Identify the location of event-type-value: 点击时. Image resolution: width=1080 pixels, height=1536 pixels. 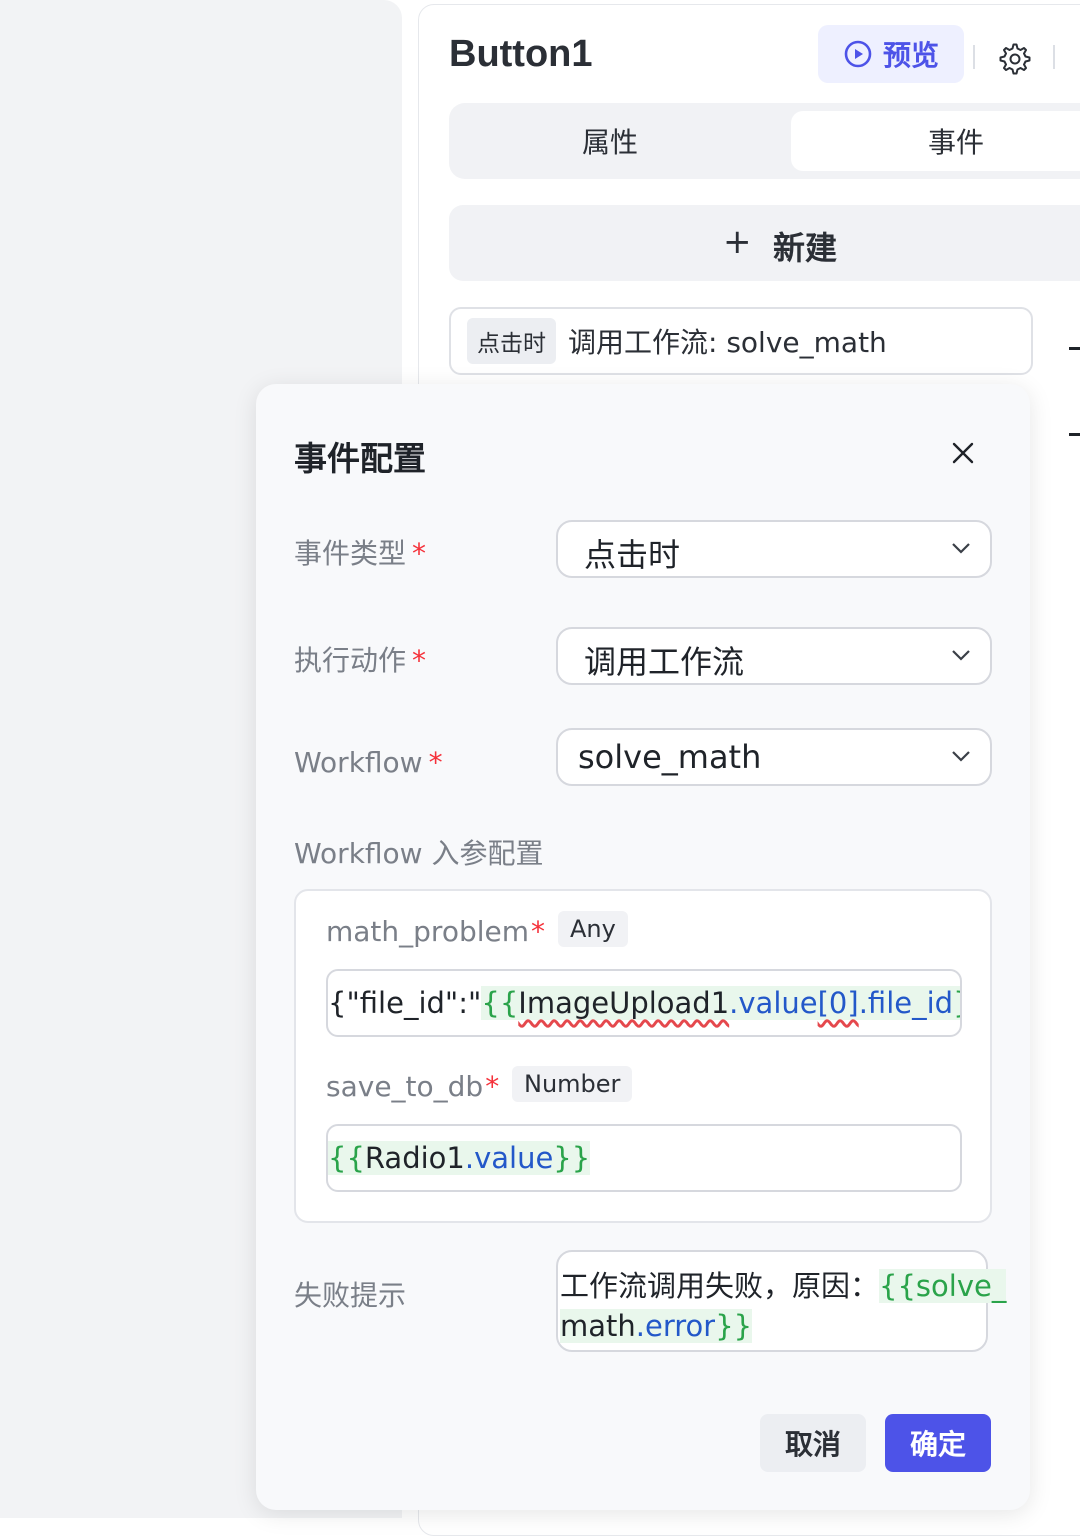
(632, 555).